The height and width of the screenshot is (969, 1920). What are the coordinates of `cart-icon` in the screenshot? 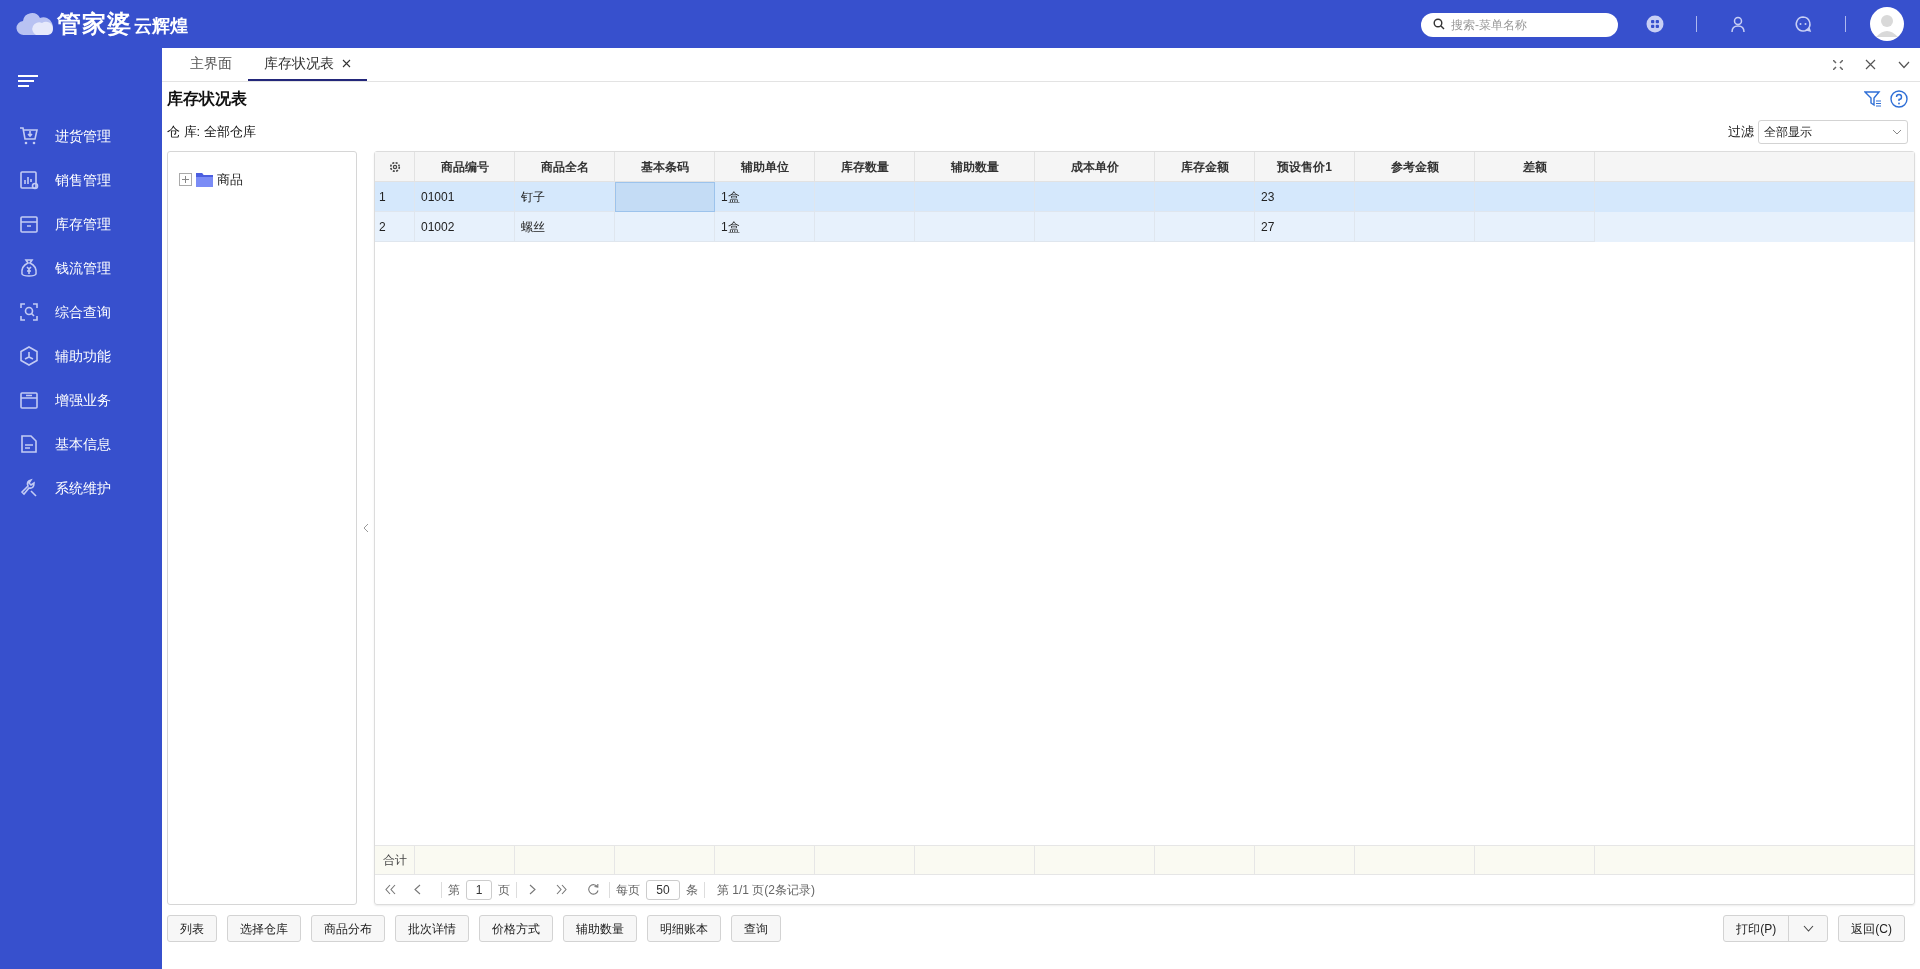 It's located at (29, 136).